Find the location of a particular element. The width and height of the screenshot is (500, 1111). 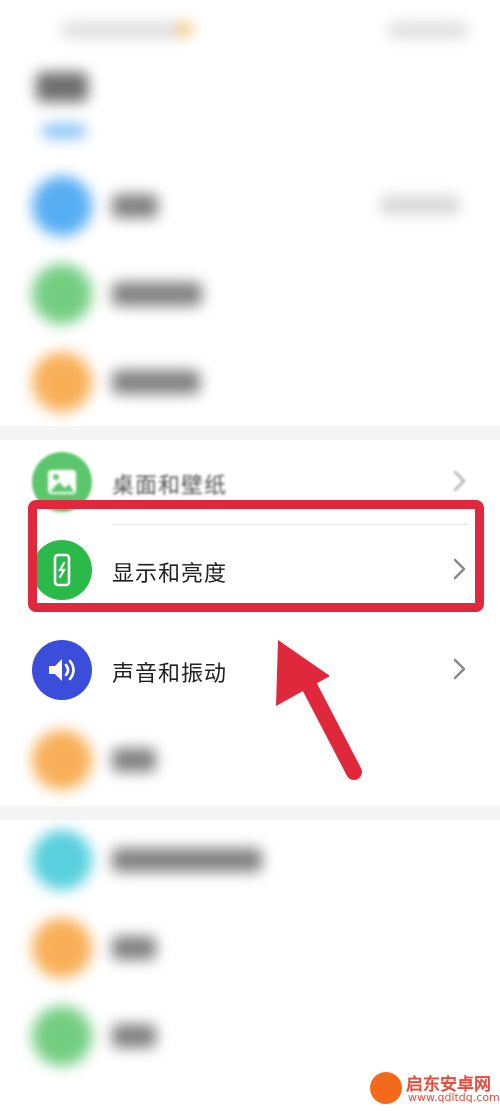

settings-row-label: 桌面和壁纸 is located at coordinates (170, 486).